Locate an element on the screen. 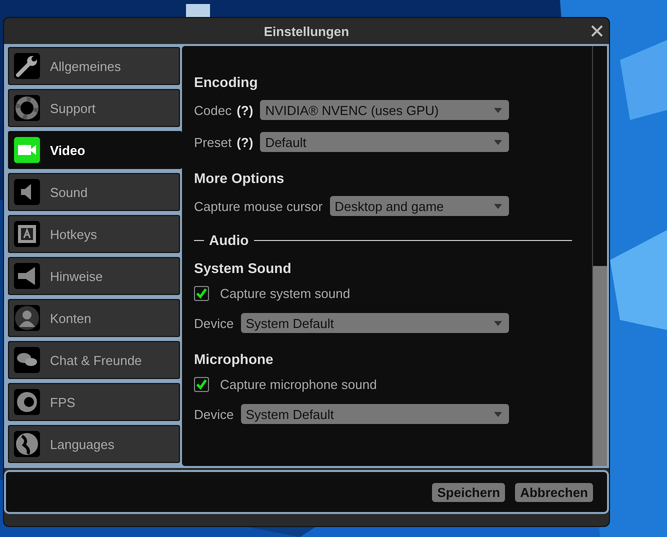 The width and height of the screenshot is (667, 537). sidebar-item: Allgemeines is located at coordinates (94, 66).